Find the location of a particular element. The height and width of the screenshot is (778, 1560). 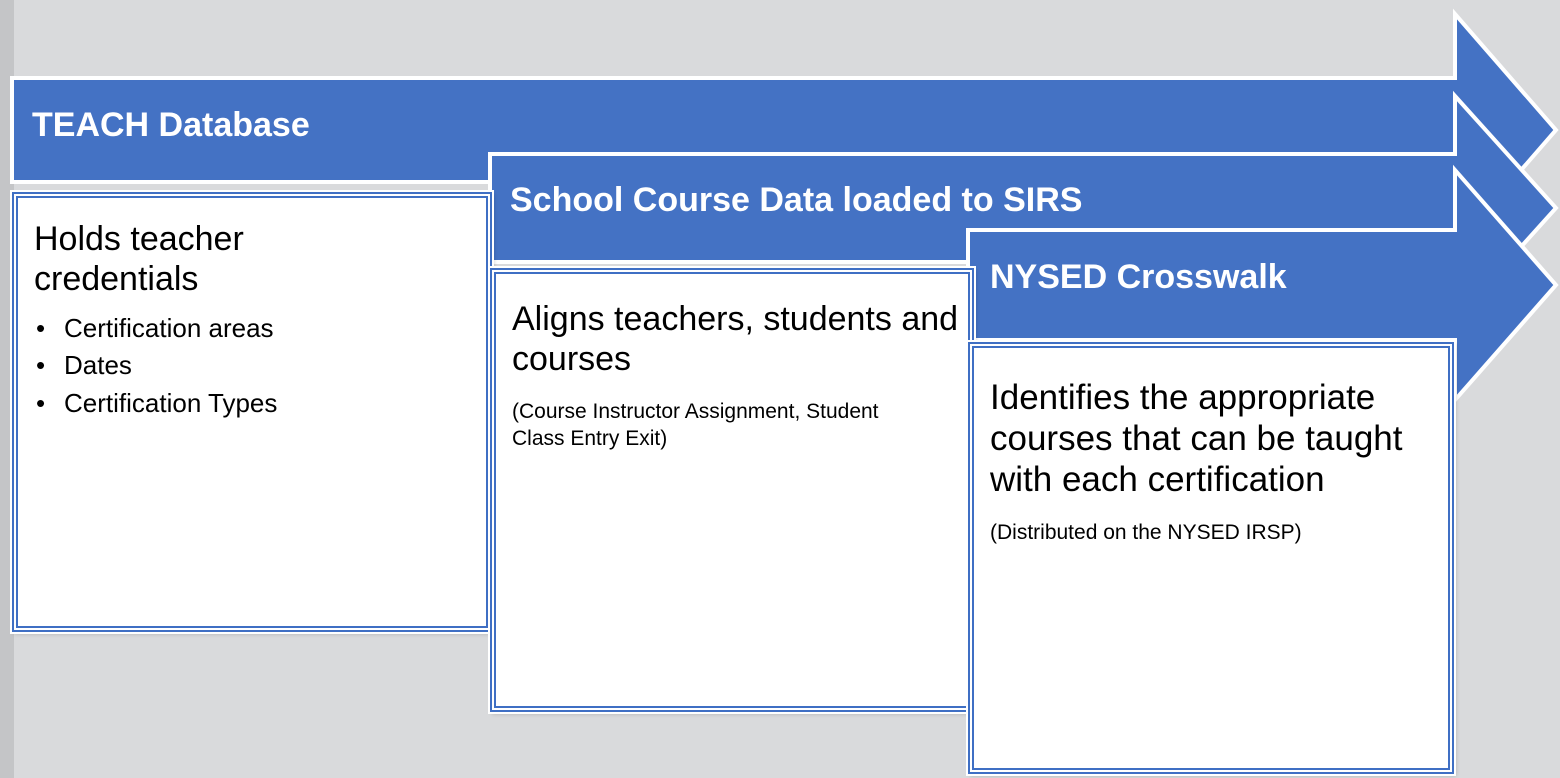

list-item: Dates is located at coordinates (253, 366).